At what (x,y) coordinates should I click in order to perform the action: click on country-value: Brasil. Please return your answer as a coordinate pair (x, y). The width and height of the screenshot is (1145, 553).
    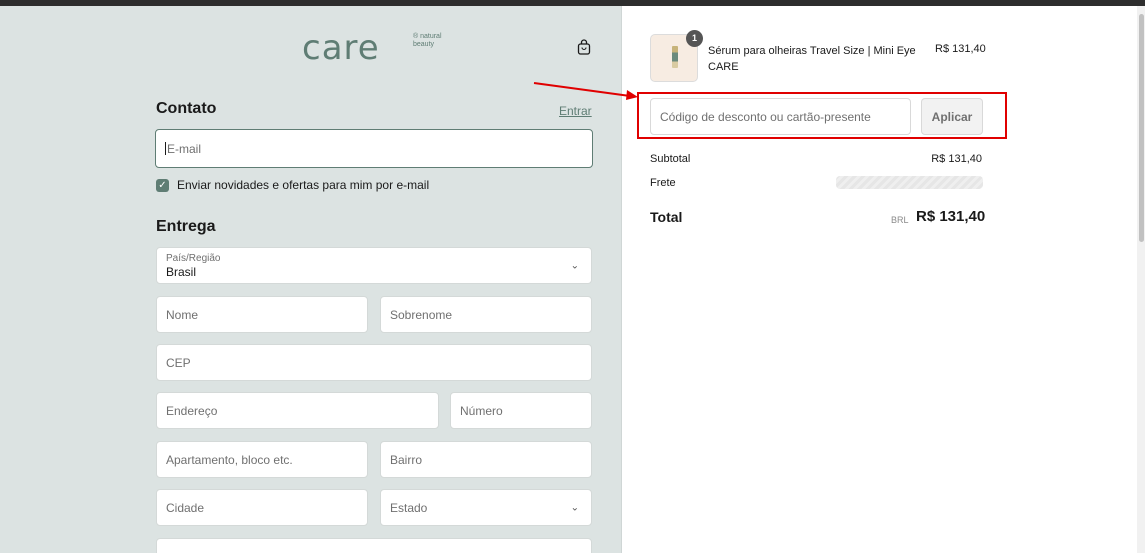
    Looking at the image, I should click on (181, 271).